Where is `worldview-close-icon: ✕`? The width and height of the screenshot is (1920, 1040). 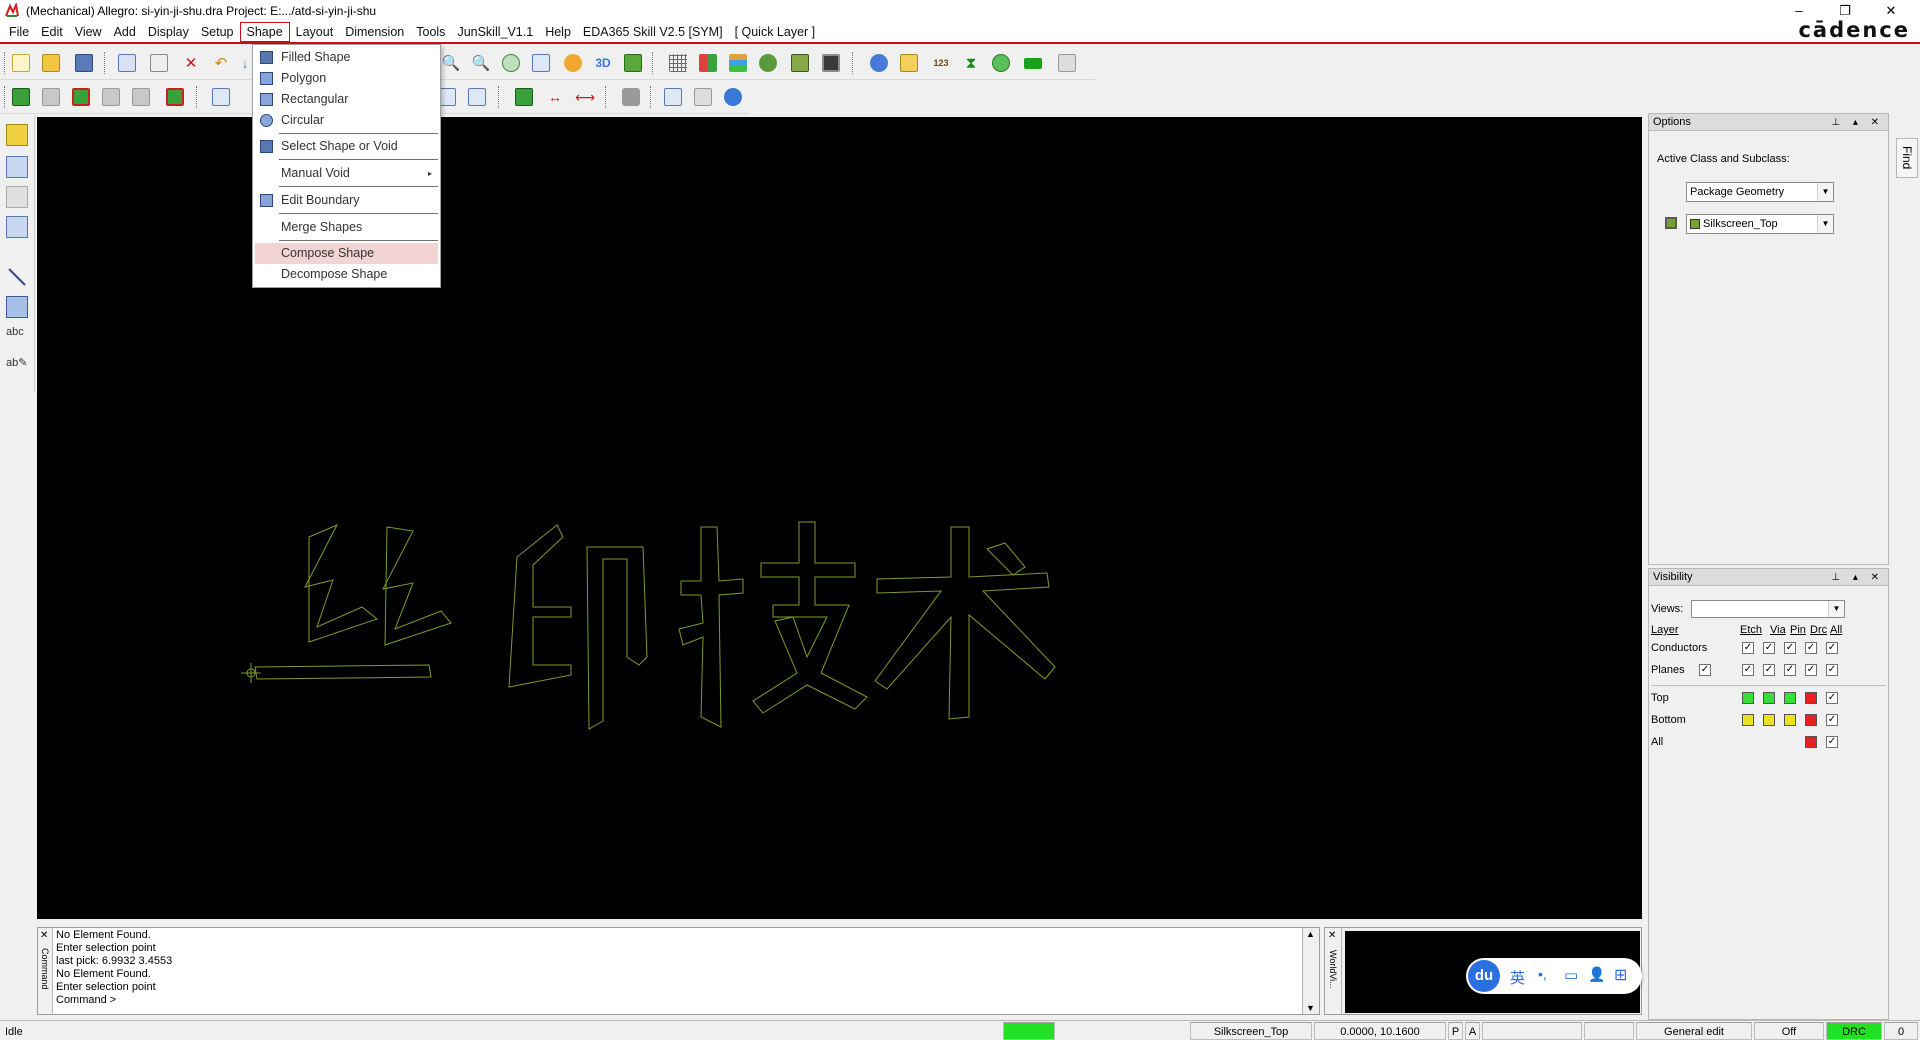 worldview-close-icon: ✕ is located at coordinates (1332, 935).